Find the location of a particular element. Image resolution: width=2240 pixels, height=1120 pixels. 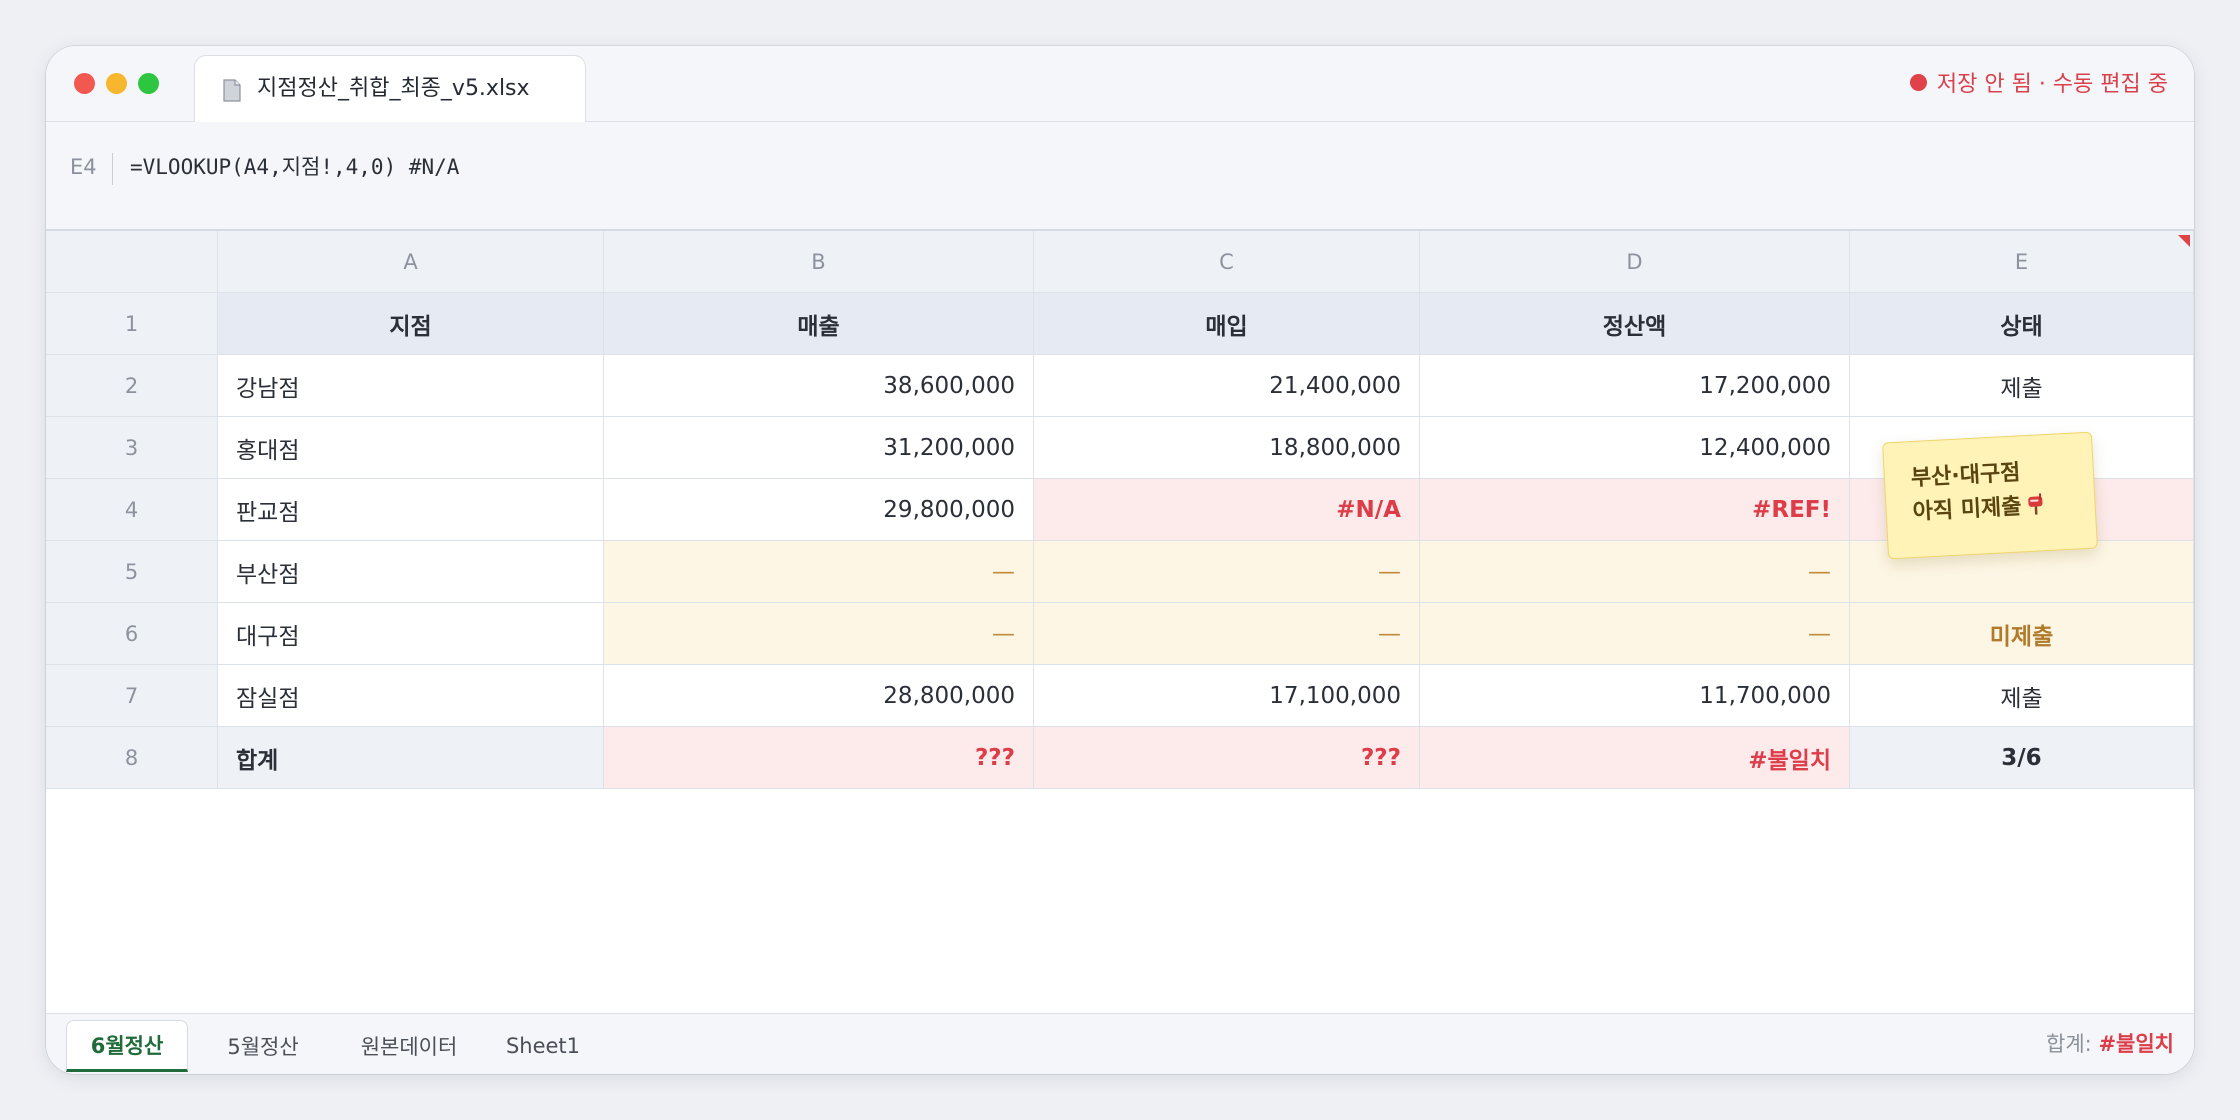

header-cell: 지점 is located at coordinates (411, 324).